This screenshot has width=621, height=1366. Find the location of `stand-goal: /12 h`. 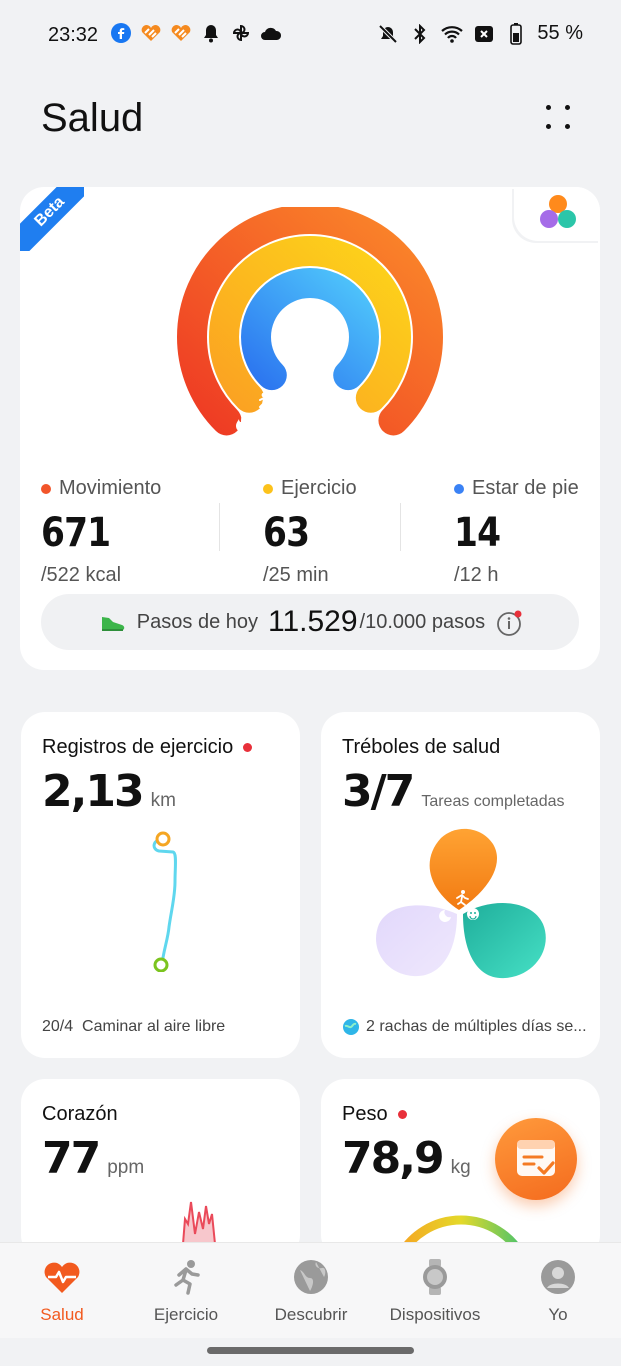

stand-goal: /12 h is located at coordinates (476, 575).